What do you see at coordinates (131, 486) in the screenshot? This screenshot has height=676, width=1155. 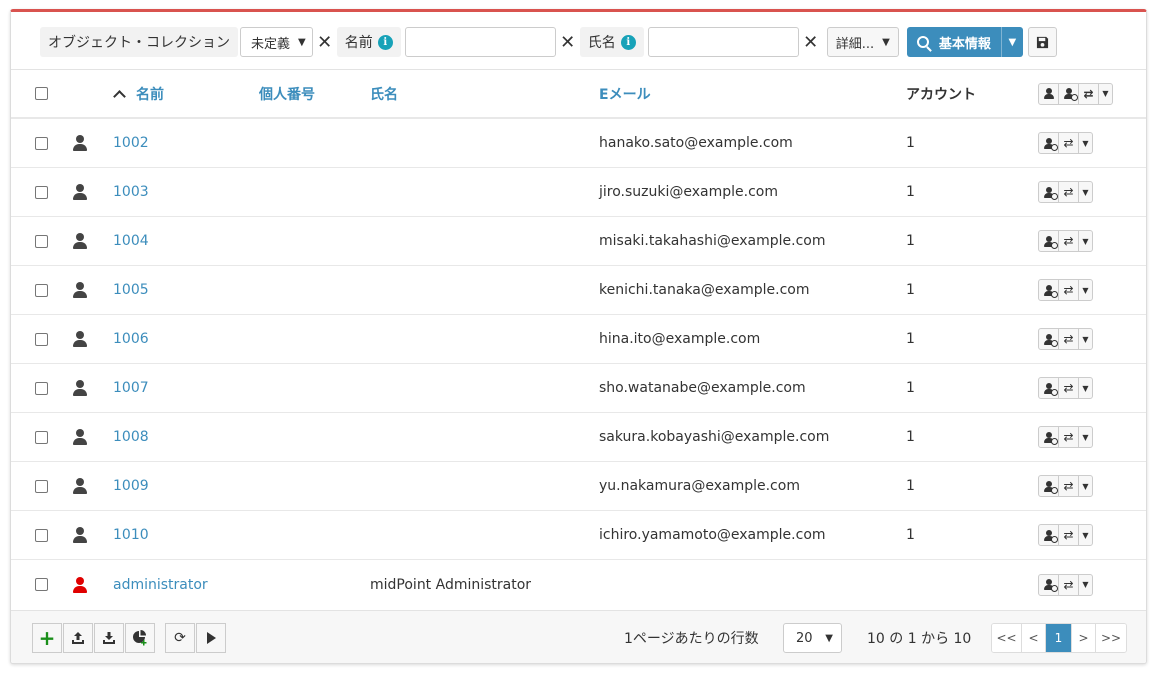 I see `row-name-link: 1009` at bounding box center [131, 486].